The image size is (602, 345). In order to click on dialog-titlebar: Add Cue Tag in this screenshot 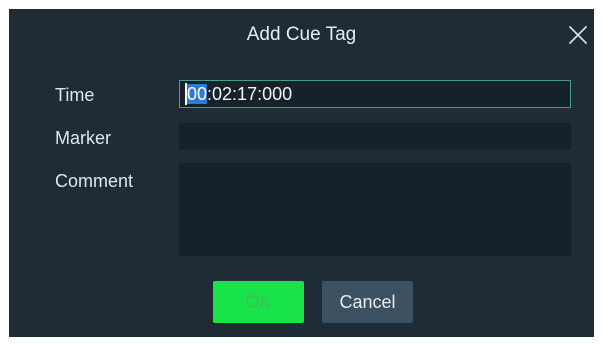, I will do `click(301, 35)`.